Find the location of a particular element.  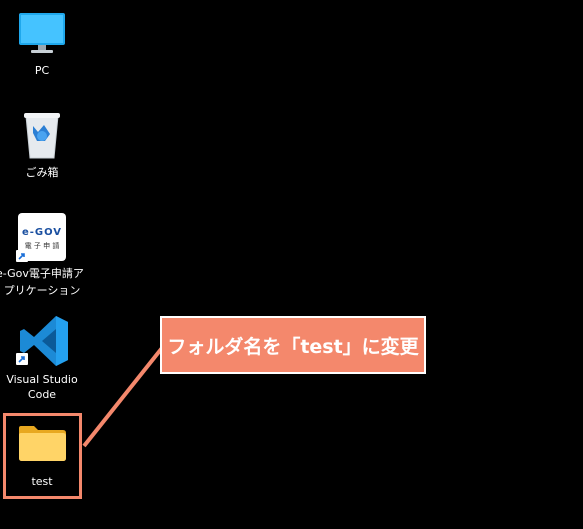

callout-text: フォルダ名を「test」に変更 is located at coordinates (293, 346).